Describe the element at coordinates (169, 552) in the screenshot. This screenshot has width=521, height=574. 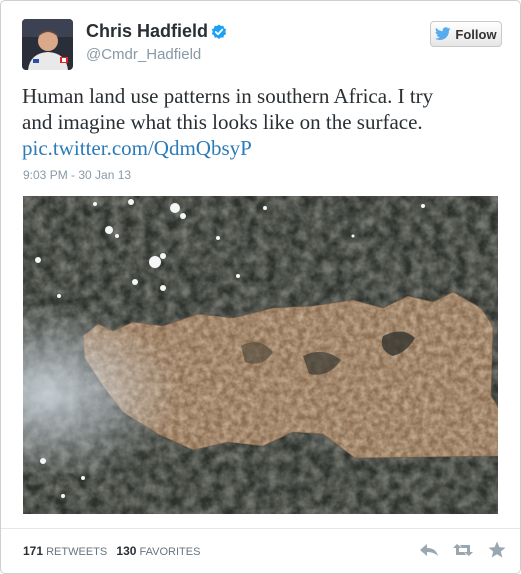
I see `favorites-label: FAVORITES` at that location.